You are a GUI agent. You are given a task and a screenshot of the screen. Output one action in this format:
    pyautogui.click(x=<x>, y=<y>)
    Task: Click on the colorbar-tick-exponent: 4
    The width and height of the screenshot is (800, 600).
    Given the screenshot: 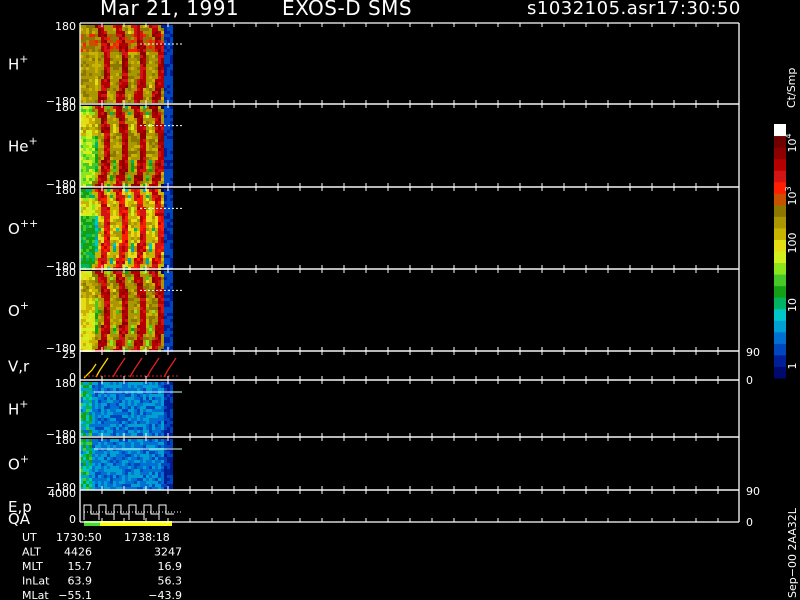 What is the action you would take?
    pyautogui.click(x=788, y=135)
    